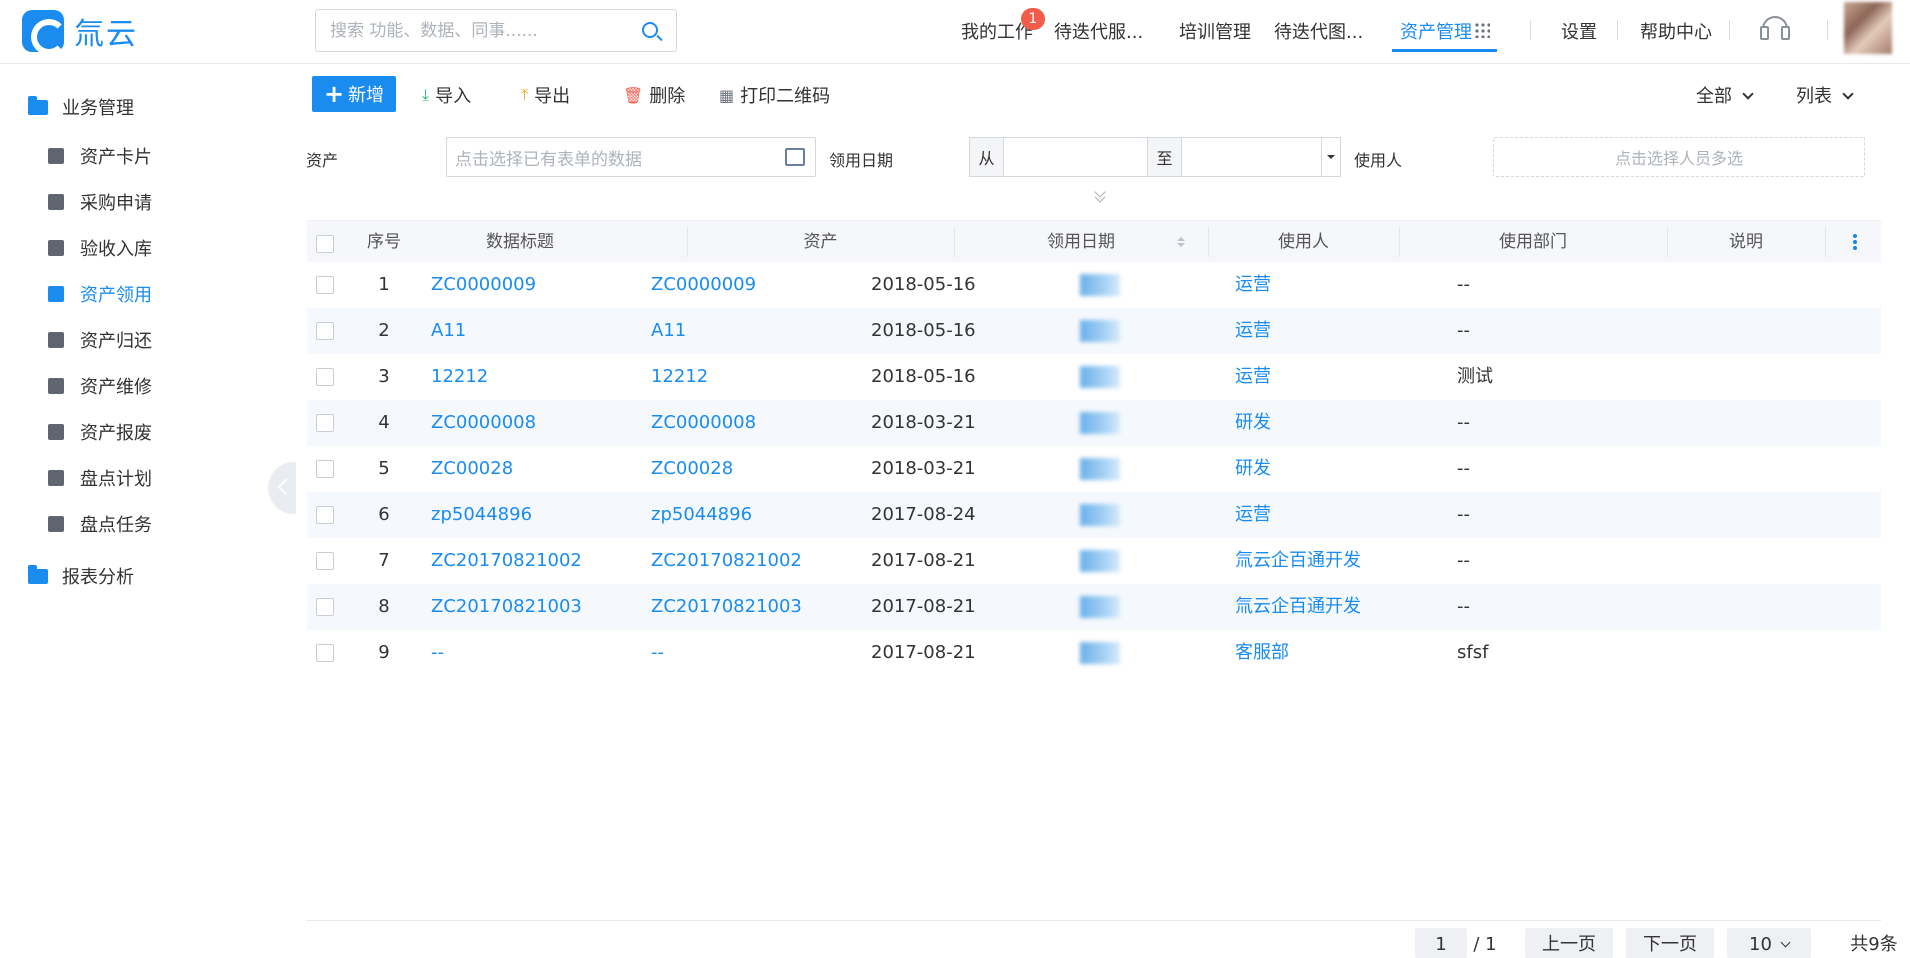  I want to click on table-row: 6 zp5044896 zp5044896 2017-08-24 运营 --, so click(1094, 515).